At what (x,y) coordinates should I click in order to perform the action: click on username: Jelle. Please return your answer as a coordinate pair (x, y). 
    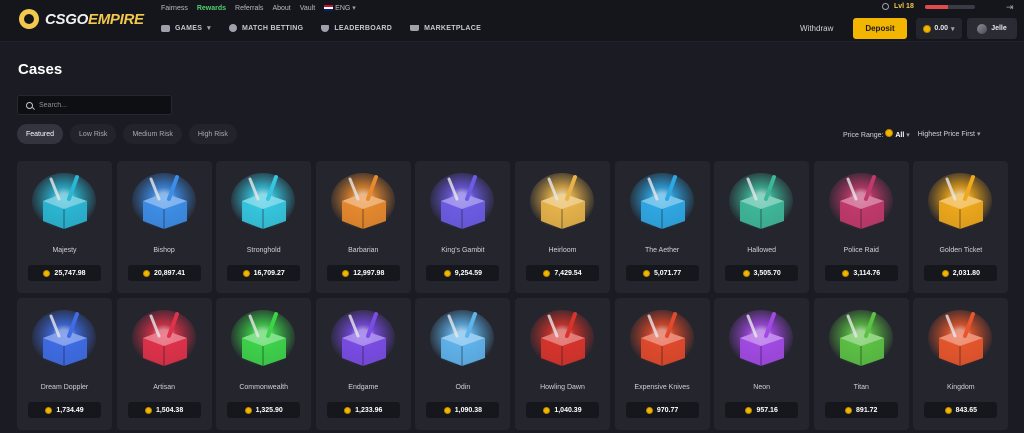
    Looking at the image, I should click on (999, 28).